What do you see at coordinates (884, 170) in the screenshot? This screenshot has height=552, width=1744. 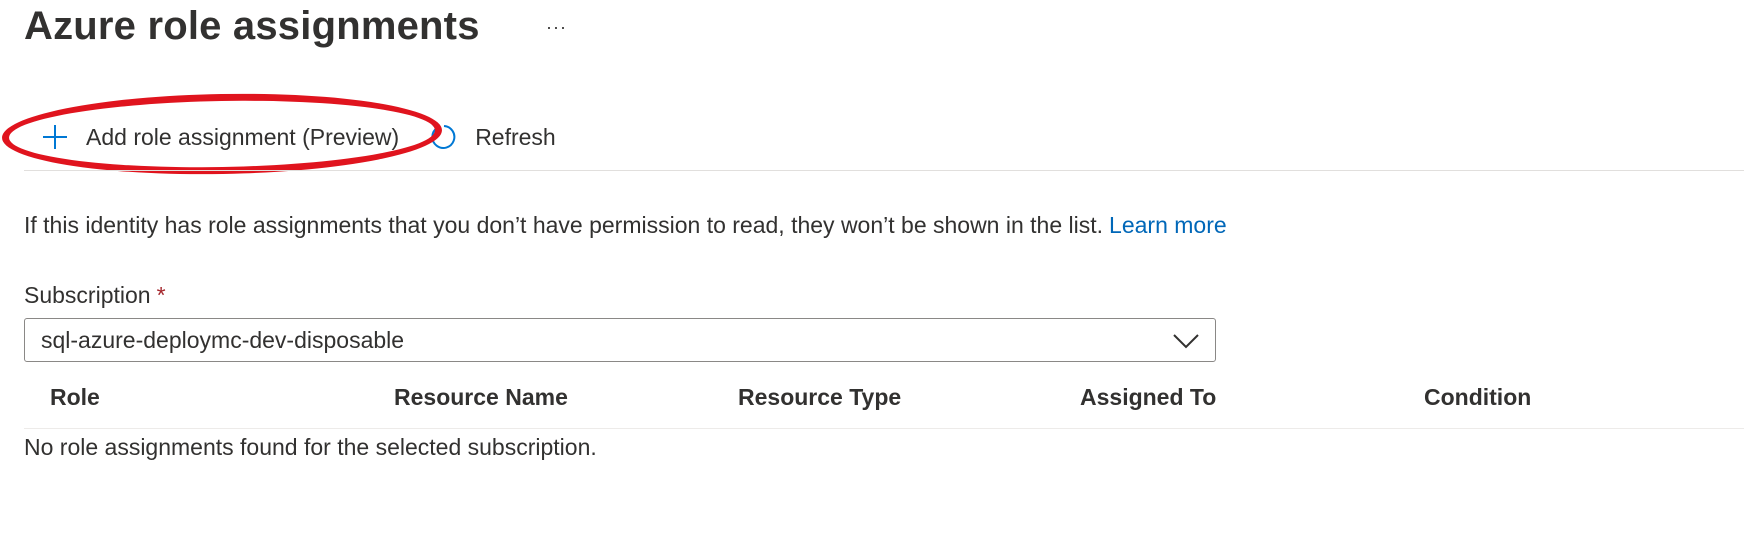 I see `divider` at bounding box center [884, 170].